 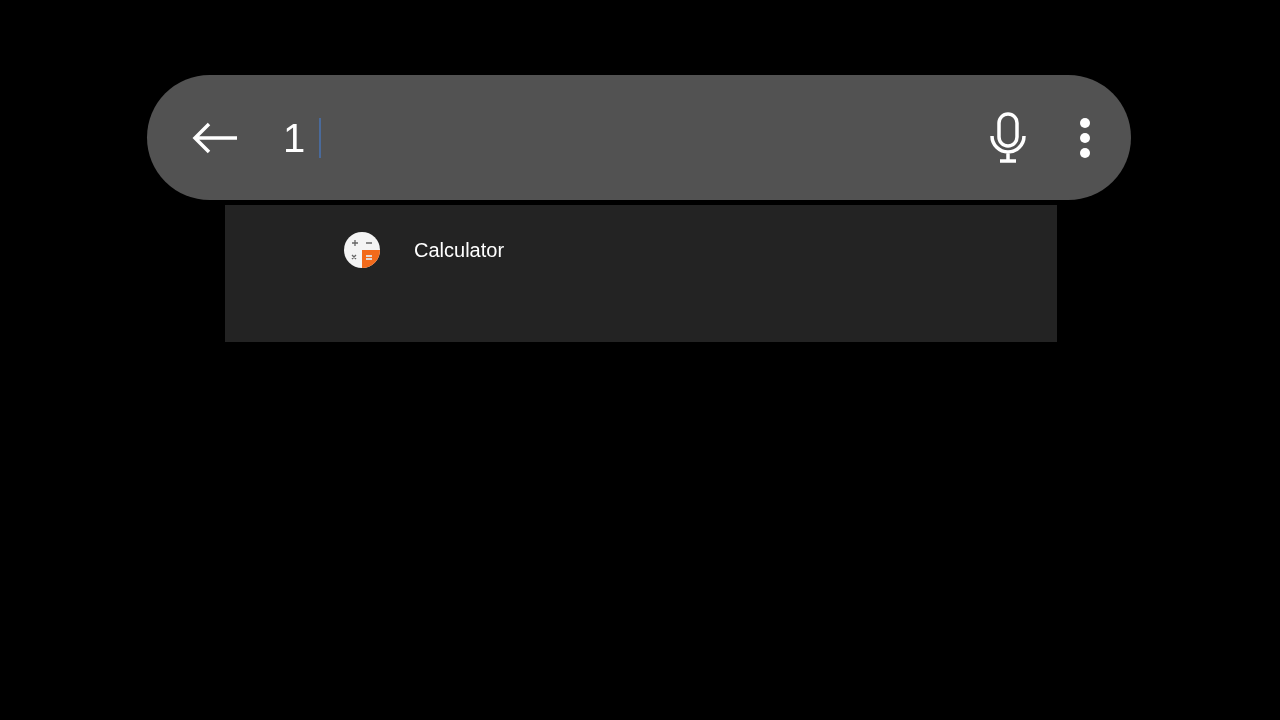 I want to click on microphone-icon, so click(x=1008, y=137).